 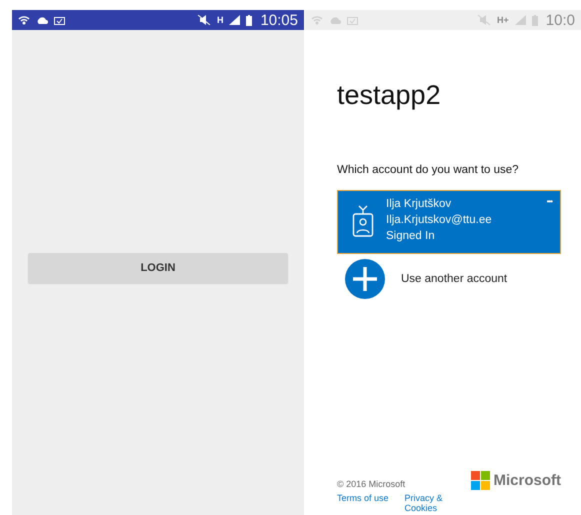 I want to click on footer-link: Terms of use, so click(x=363, y=498).